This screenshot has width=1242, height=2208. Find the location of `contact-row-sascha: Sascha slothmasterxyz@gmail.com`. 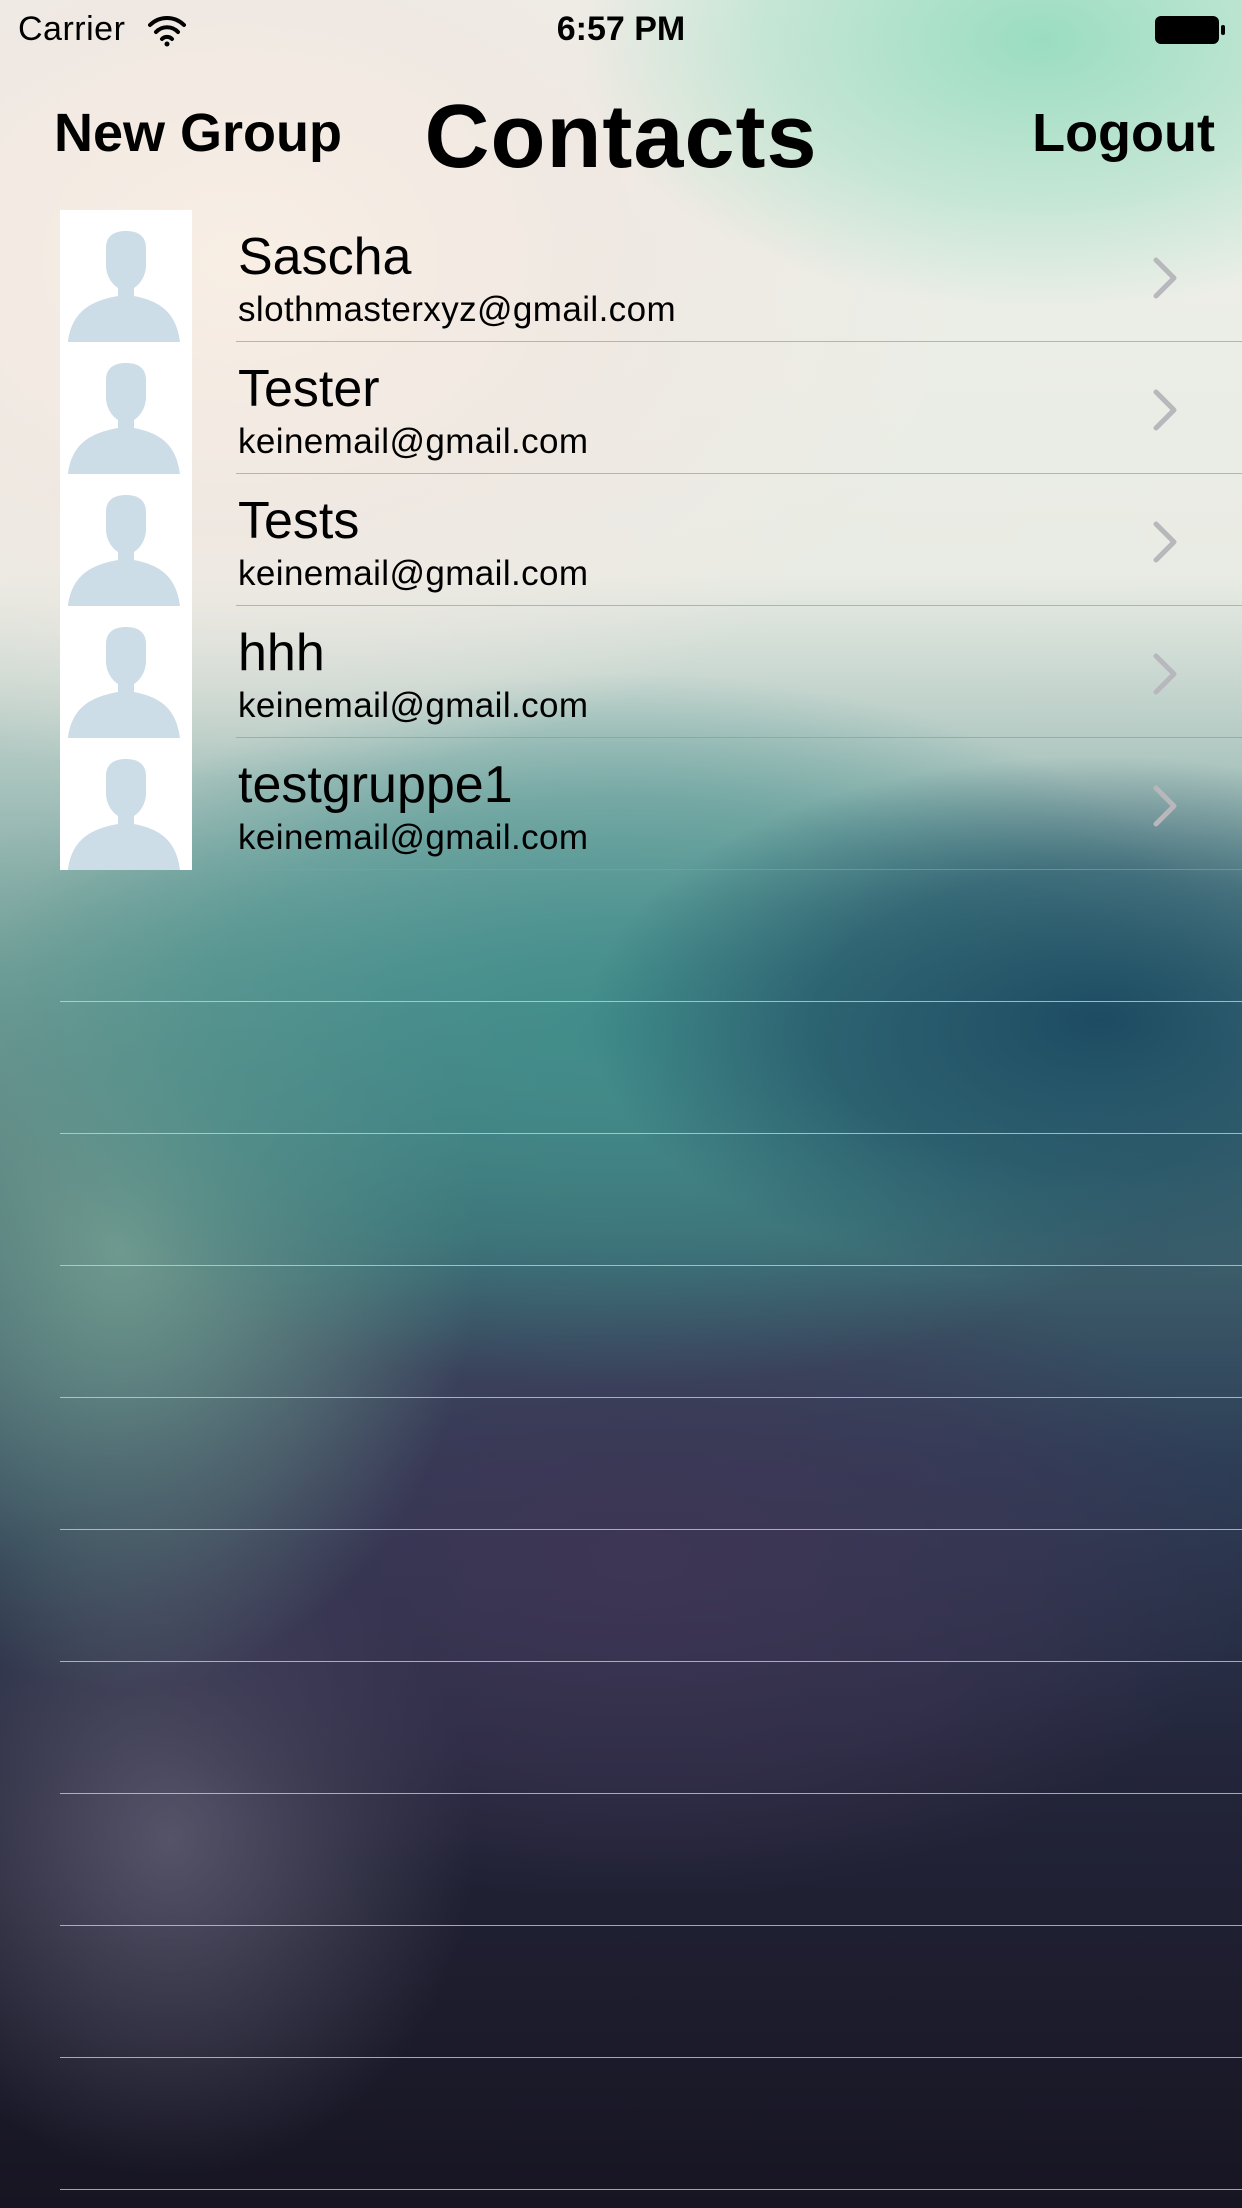

contact-row-sascha: Sascha slothmasterxyz@gmail.com is located at coordinates (621, 276).